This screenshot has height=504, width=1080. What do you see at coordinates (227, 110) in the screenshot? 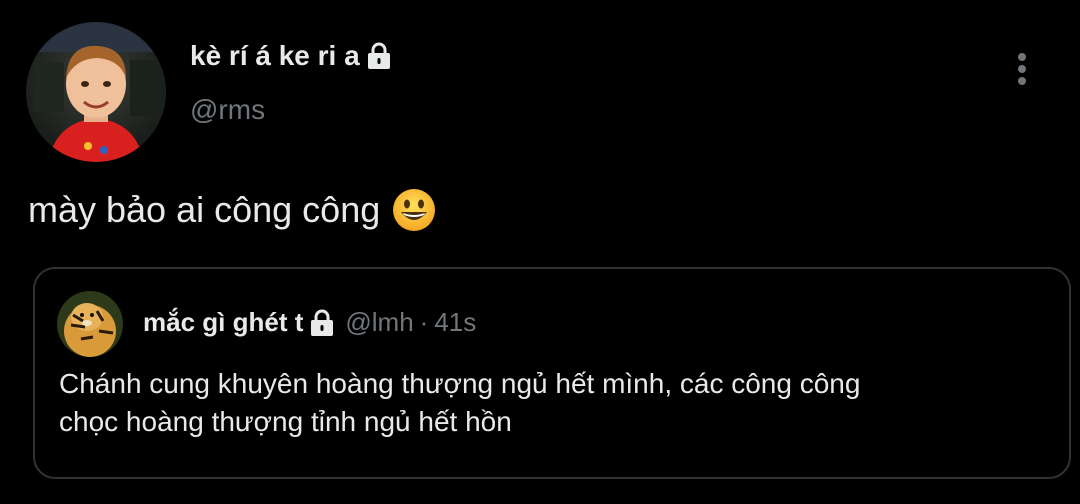
I see `author-handle: @rms` at bounding box center [227, 110].